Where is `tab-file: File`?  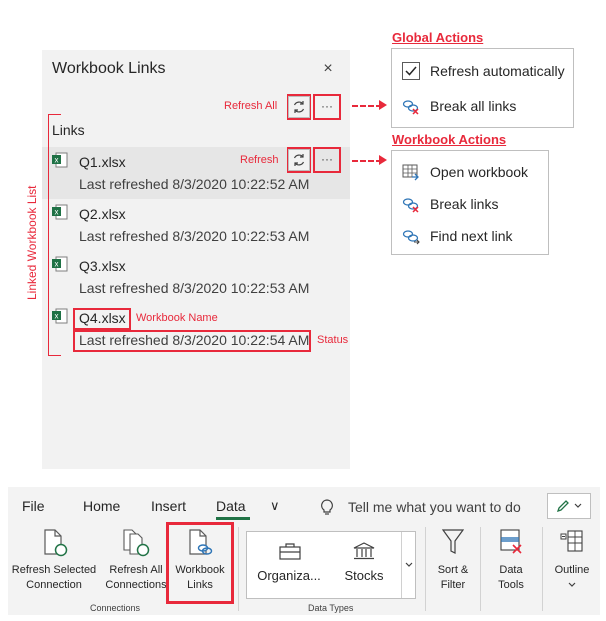
tab-file: File is located at coordinates (33, 506).